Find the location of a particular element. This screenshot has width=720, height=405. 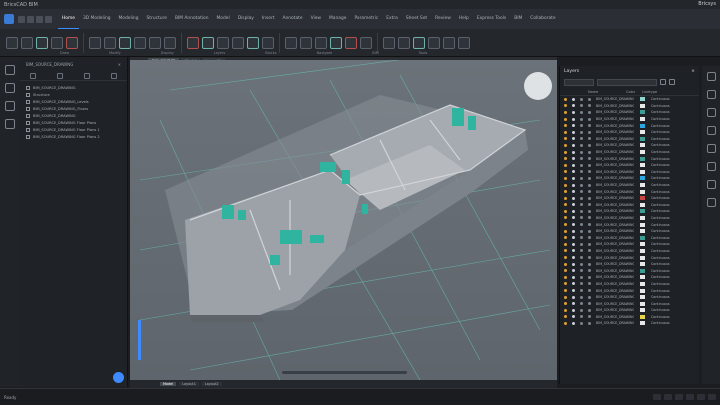

undo-icon is located at coordinates (48, 19).